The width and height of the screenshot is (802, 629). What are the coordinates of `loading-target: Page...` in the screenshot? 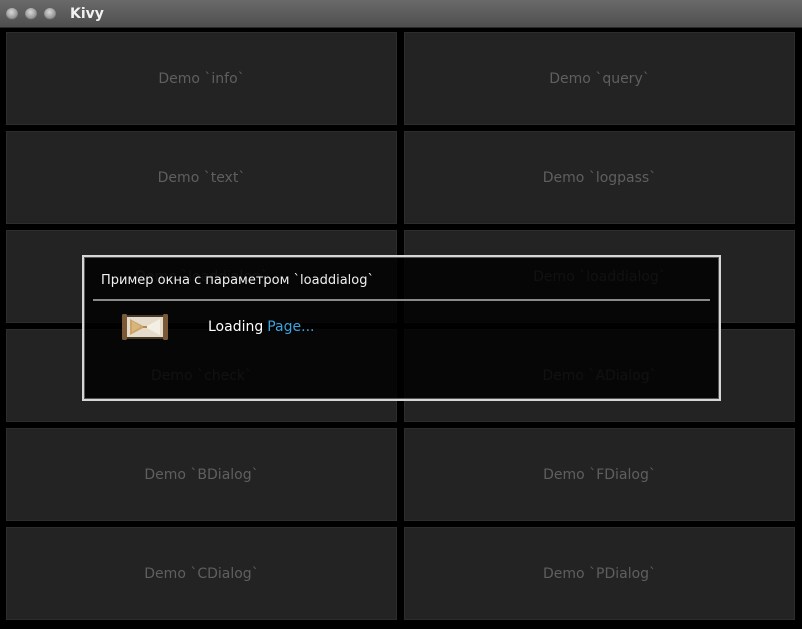 It's located at (291, 327).